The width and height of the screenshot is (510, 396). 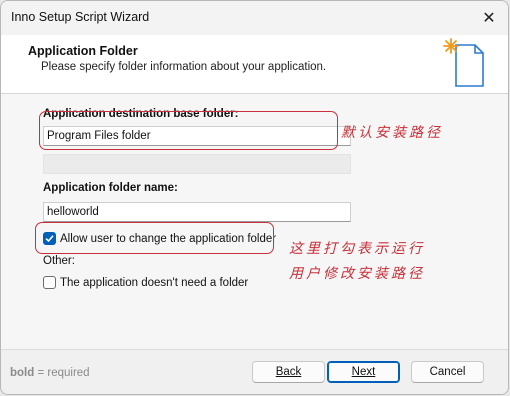 What do you see at coordinates (154, 282) in the screenshot?
I see `no-folder-label: The application doesn't need a folder` at bounding box center [154, 282].